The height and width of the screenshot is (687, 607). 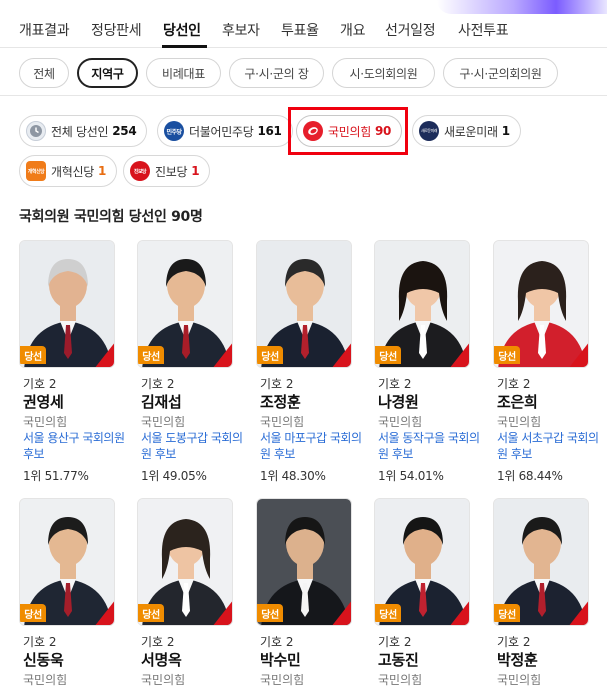 What do you see at coordinates (280, 659) in the screenshot?
I see `candidate-name: 박수민` at bounding box center [280, 659].